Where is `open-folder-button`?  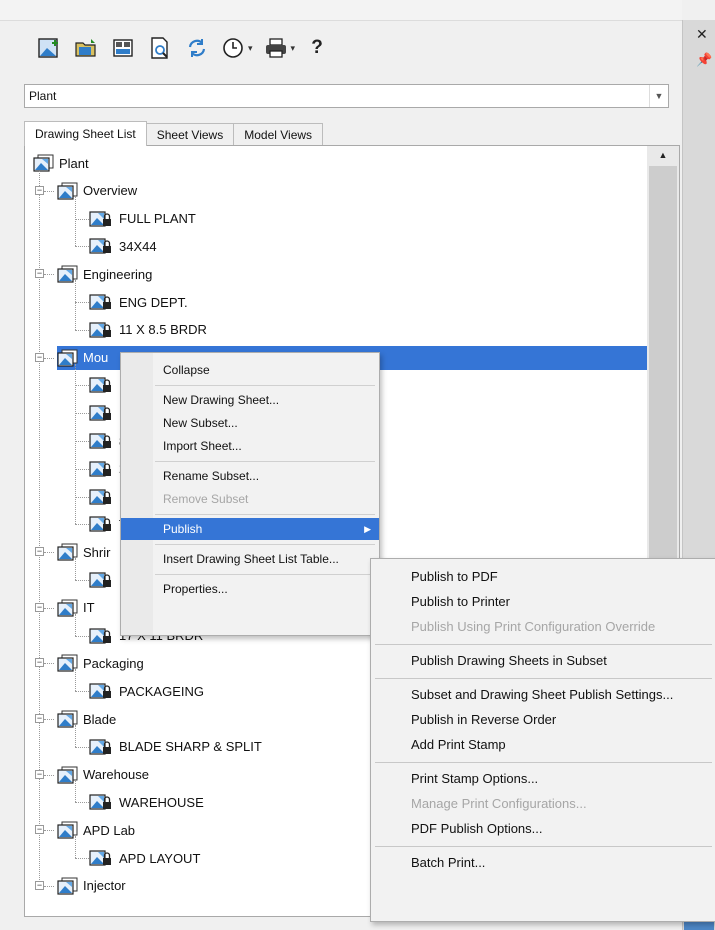 open-folder-button is located at coordinates (86, 48).